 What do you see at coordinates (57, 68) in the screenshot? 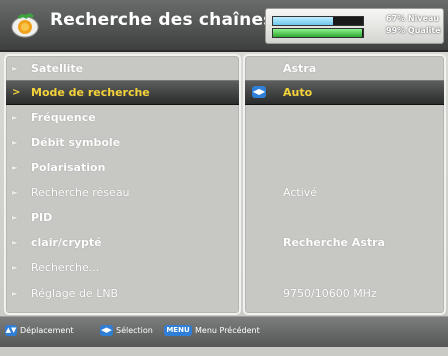
I see `menu-label: Satellite` at bounding box center [57, 68].